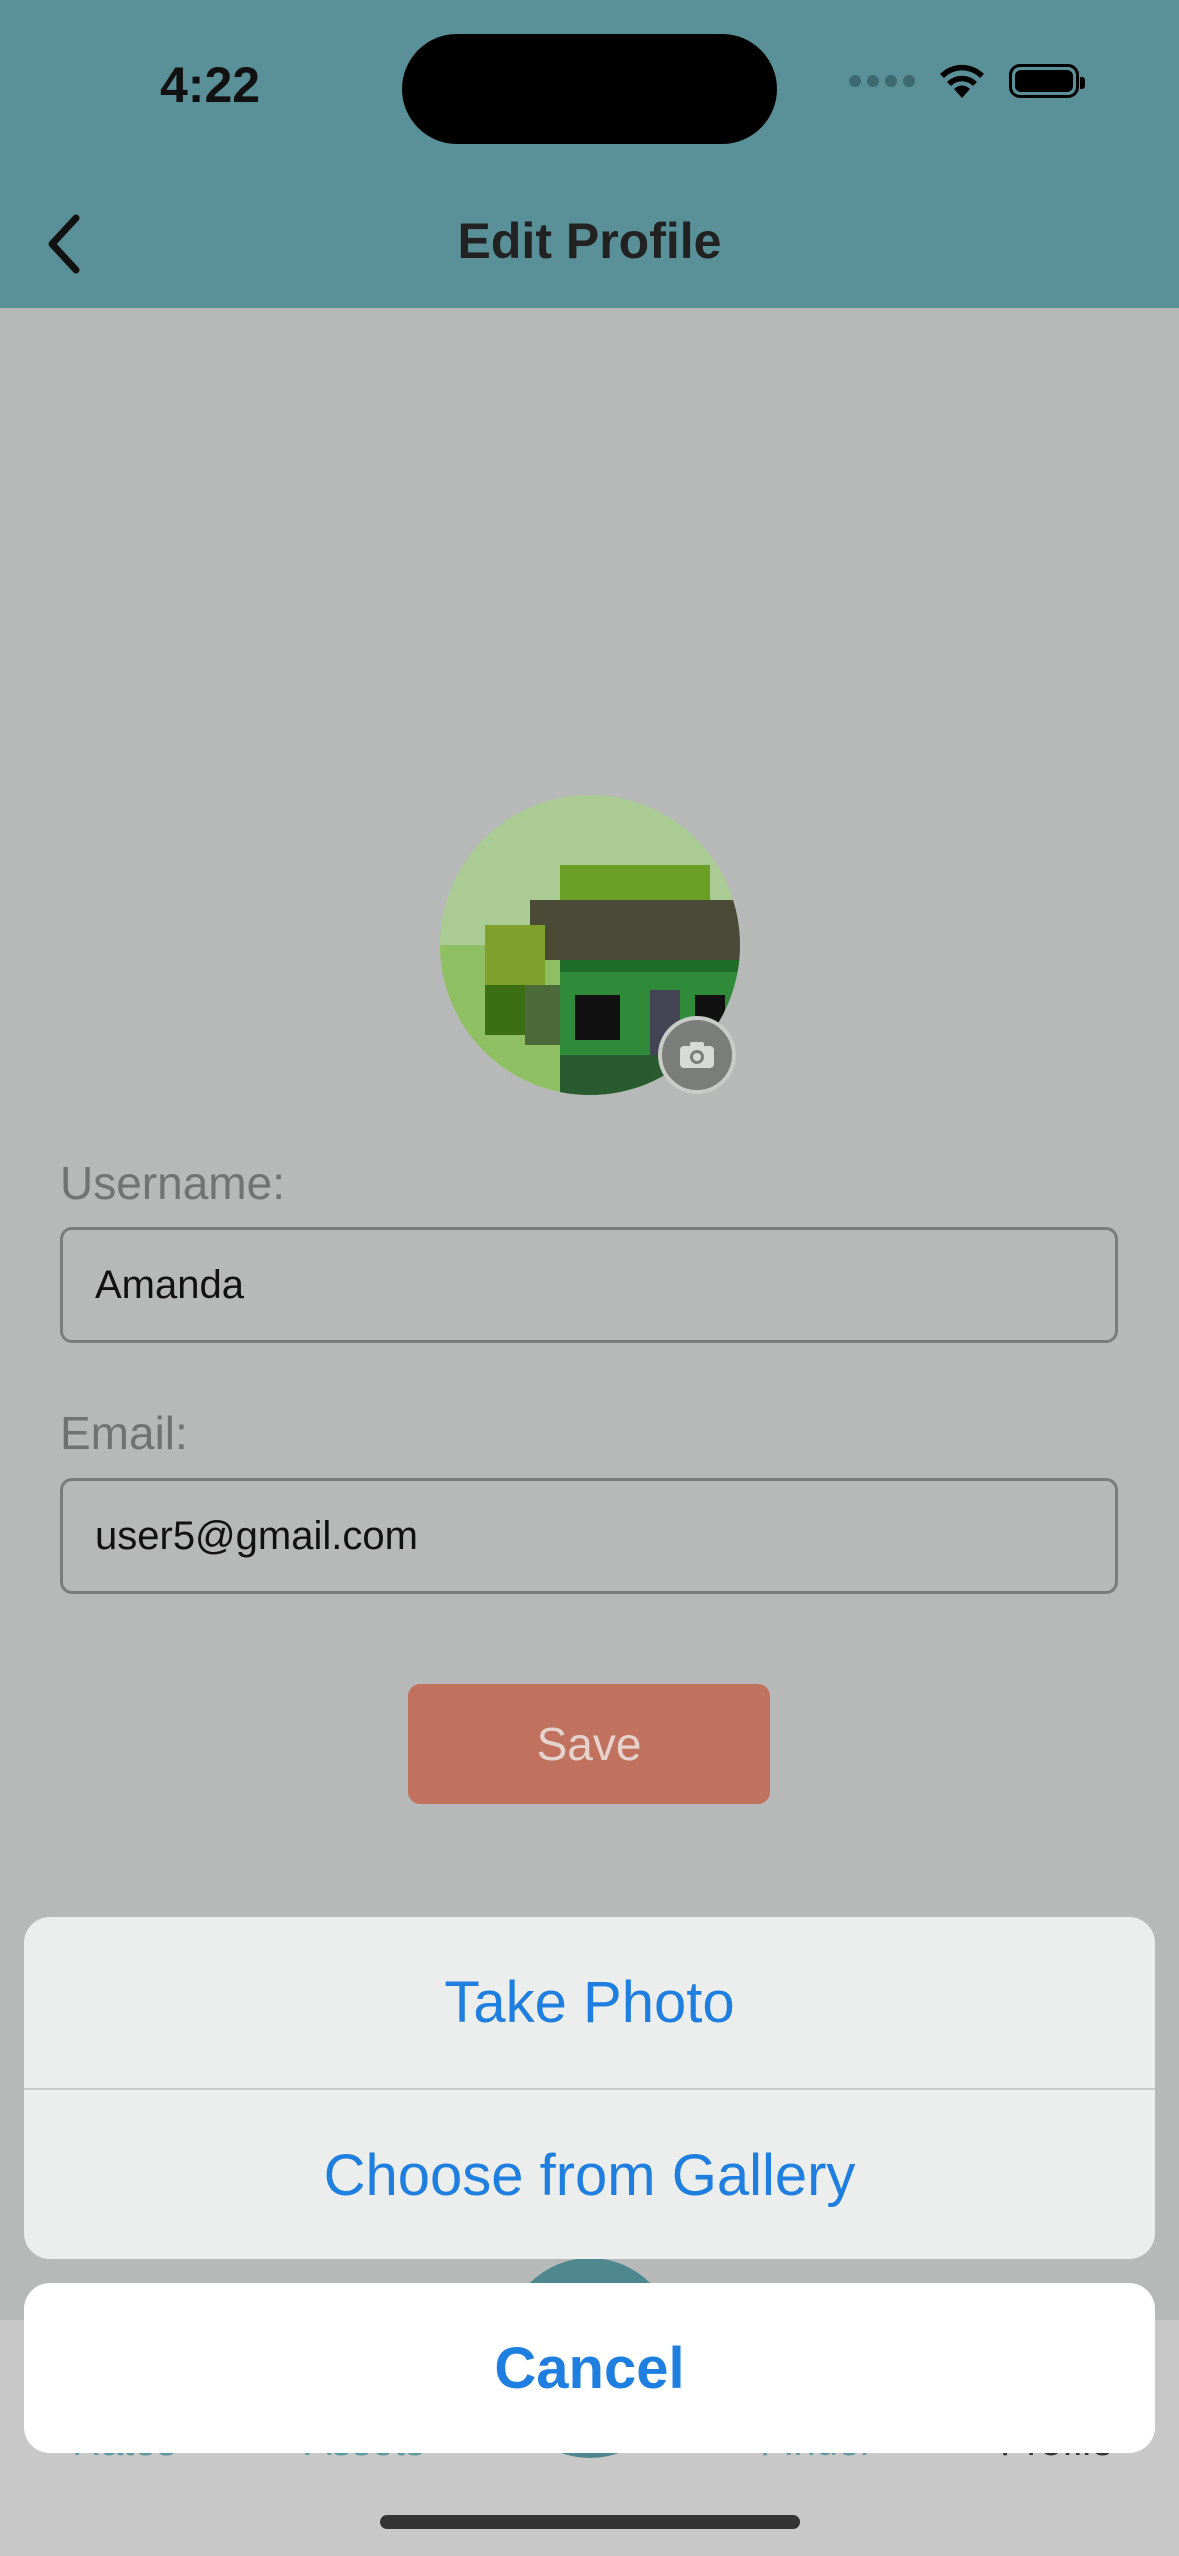 This screenshot has height=2556, width=1179. What do you see at coordinates (590, 2522) in the screenshot?
I see `home-indicator` at bounding box center [590, 2522].